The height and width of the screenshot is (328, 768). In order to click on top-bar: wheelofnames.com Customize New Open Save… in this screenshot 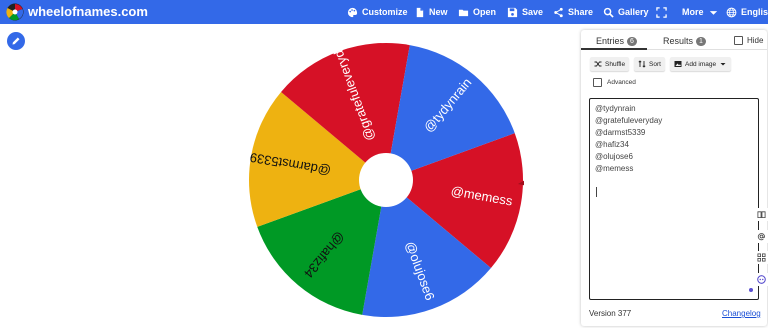, I will do `click(384, 12)`.